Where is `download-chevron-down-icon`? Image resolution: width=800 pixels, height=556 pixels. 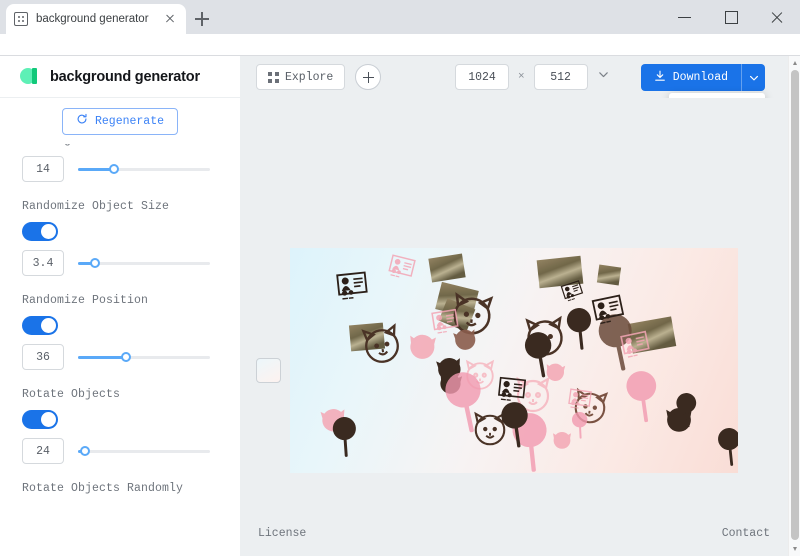
download-chevron-down-icon is located at coordinates (753, 77).